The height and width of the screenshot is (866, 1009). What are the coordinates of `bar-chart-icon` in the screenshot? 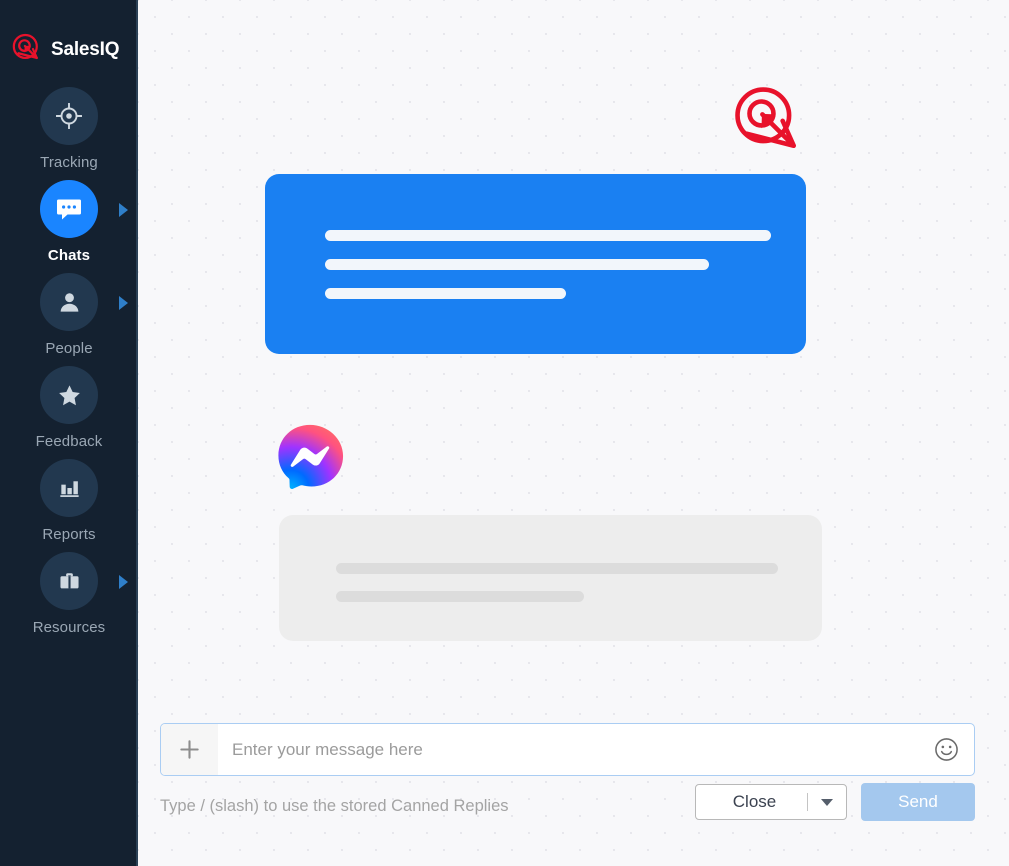 It's located at (69, 488).